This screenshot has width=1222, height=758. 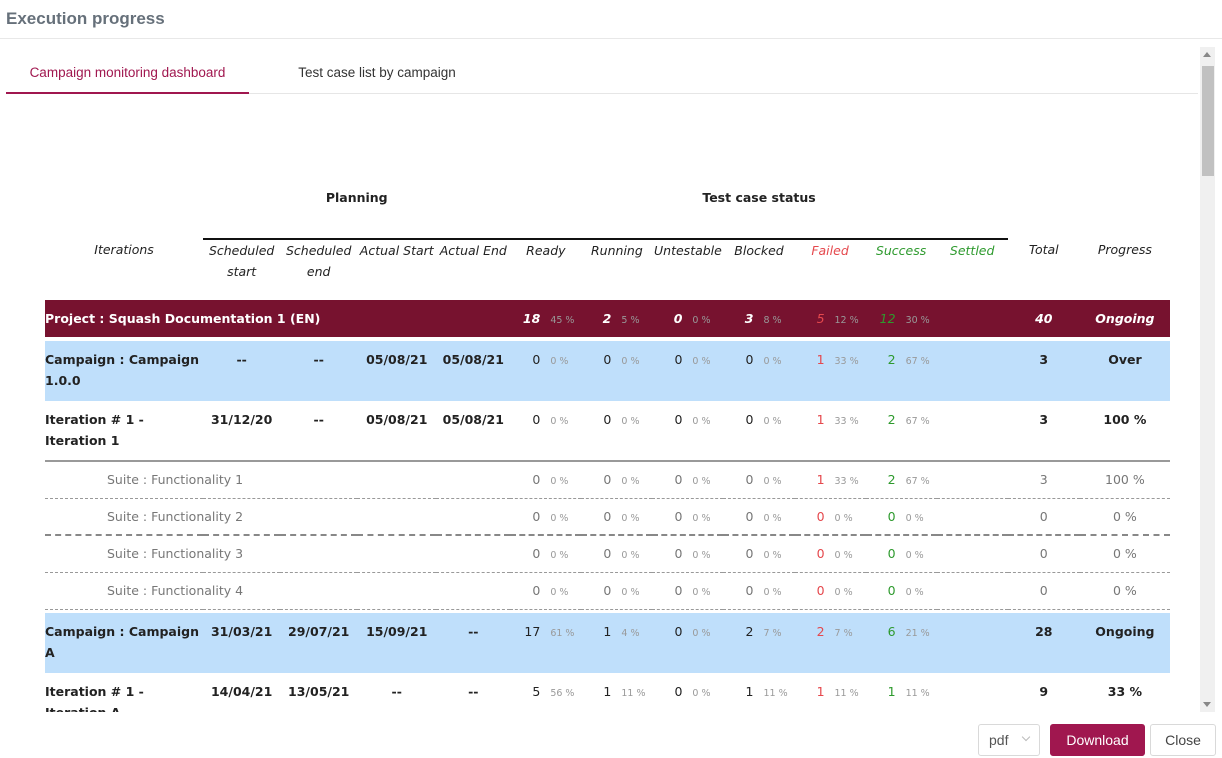 I want to click on scroll-up-arrow-icon, so click(x=1207, y=54).